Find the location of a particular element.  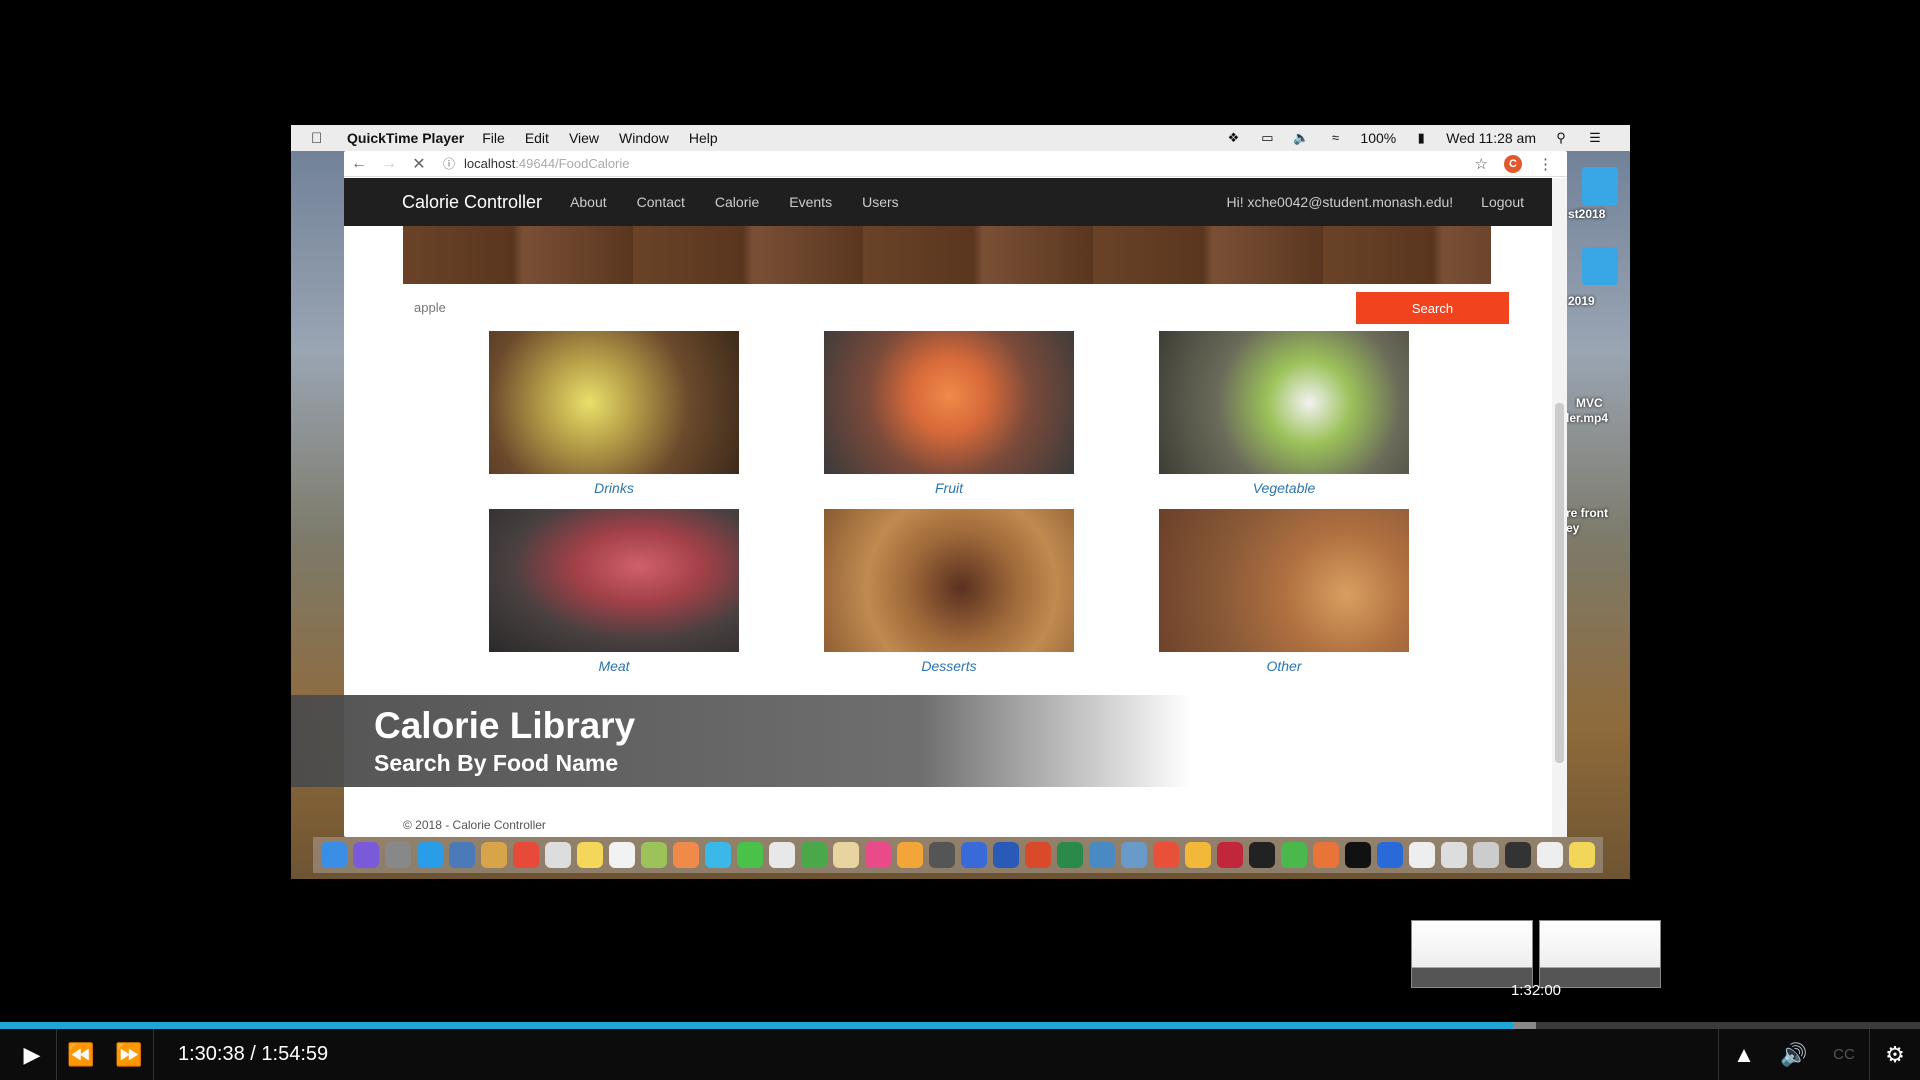

captions-button: CC is located at coordinates (1844, 1054).